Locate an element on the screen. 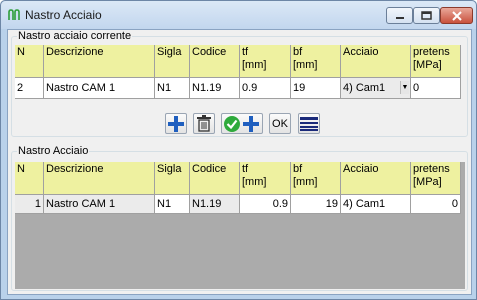 This screenshot has height=300, width=477. restore-icon is located at coordinates (426, 15).